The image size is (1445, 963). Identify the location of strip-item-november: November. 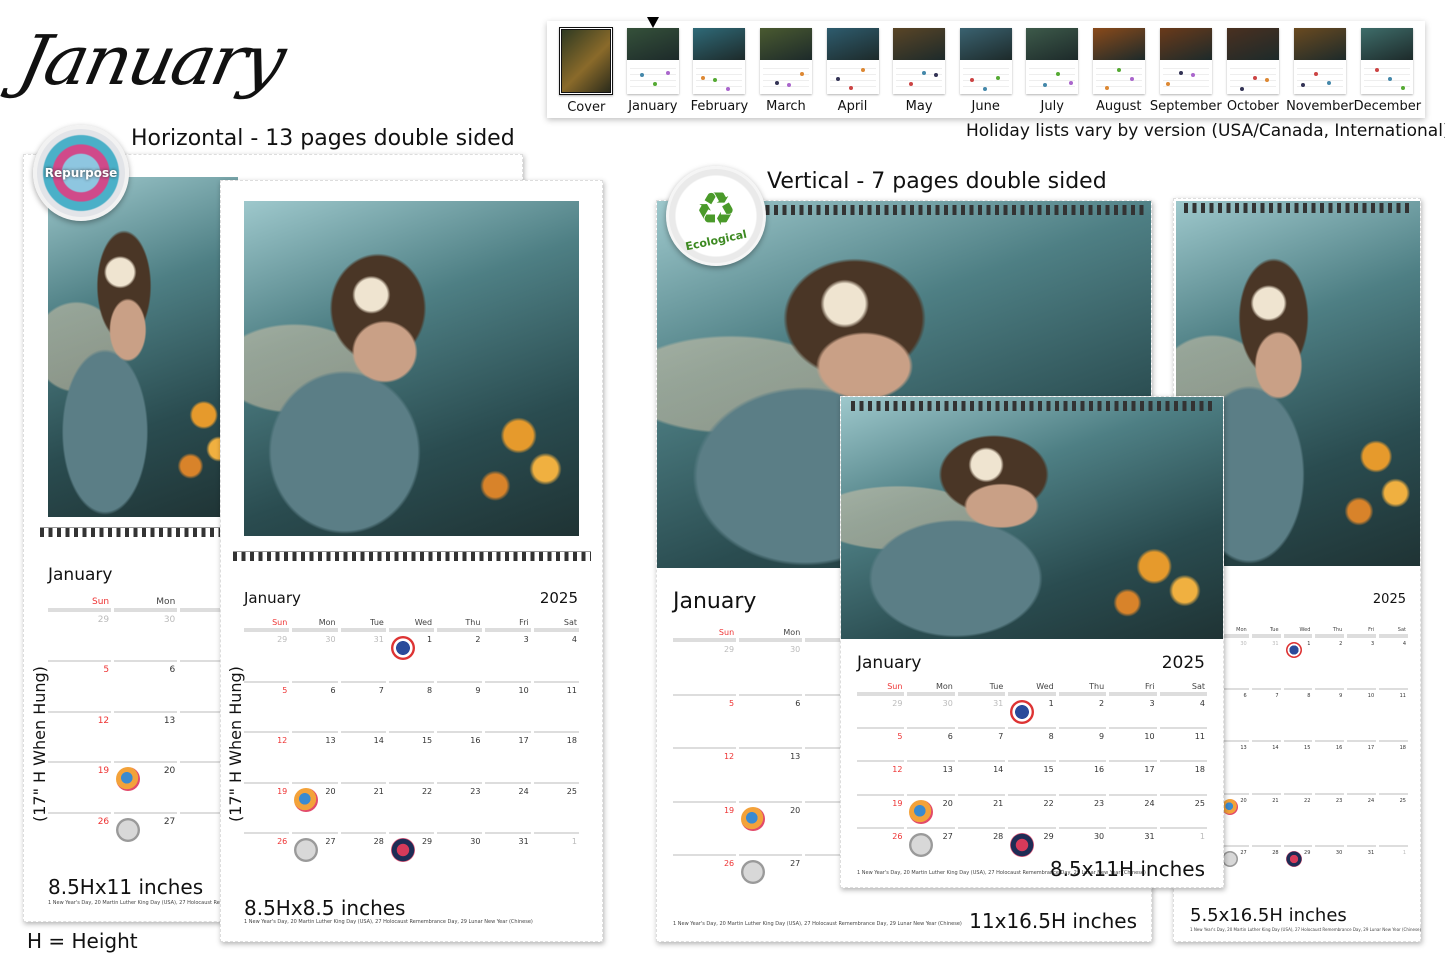
(1320, 69).